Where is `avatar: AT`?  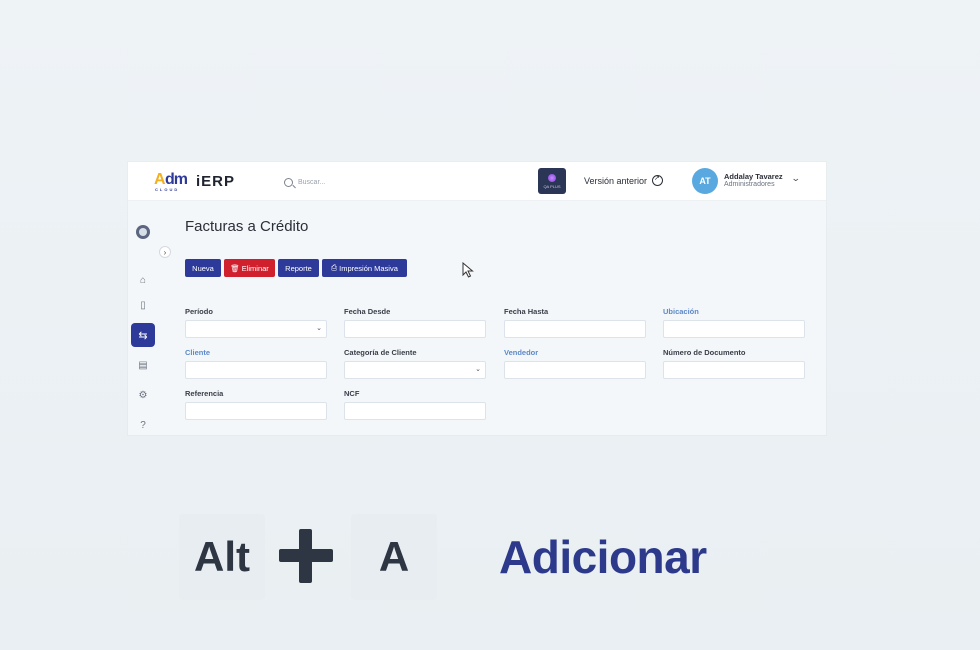
avatar: AT is located at coordinates (705, 181).